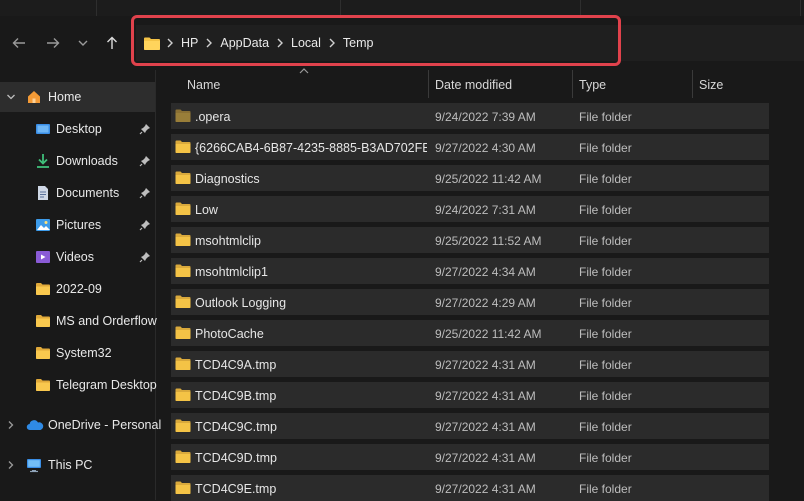 The image size is (804, 501). I want to click on forward-button, so click(53, 43).